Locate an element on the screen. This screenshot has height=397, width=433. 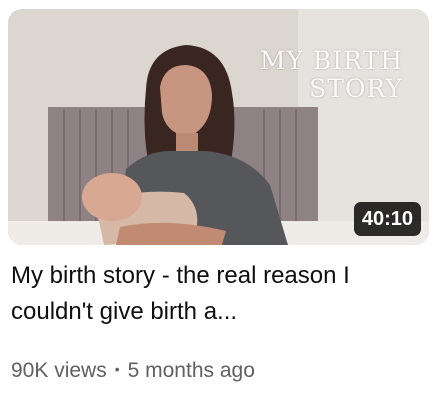
view-count: 90K views is located at coordinates (59, 370).